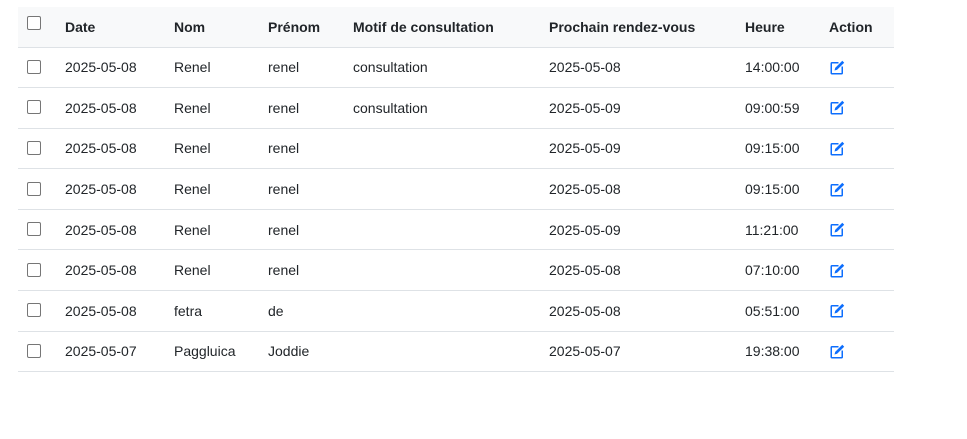  Describe the element at coordinates (34, 23) in the screenshot. I see `select-all-checkbox` at that location.